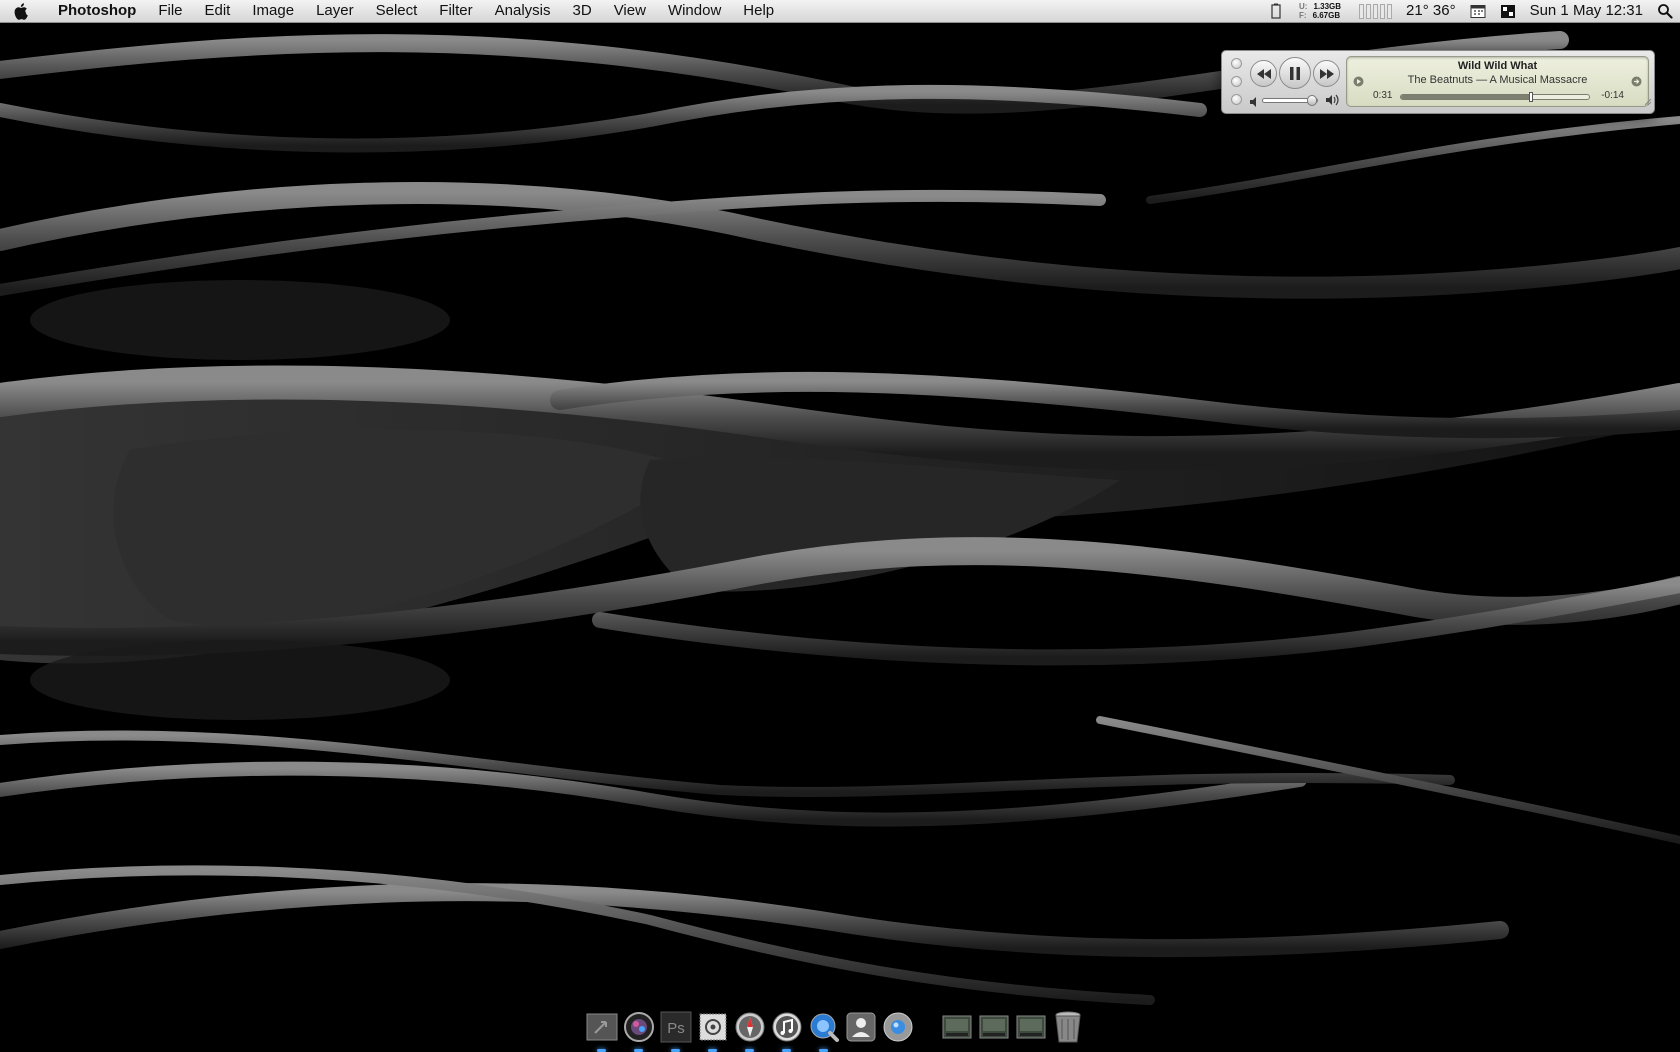 This screenshot has width=1680, height=1052. I want to click on dock-address-book, so click(860, 1026).